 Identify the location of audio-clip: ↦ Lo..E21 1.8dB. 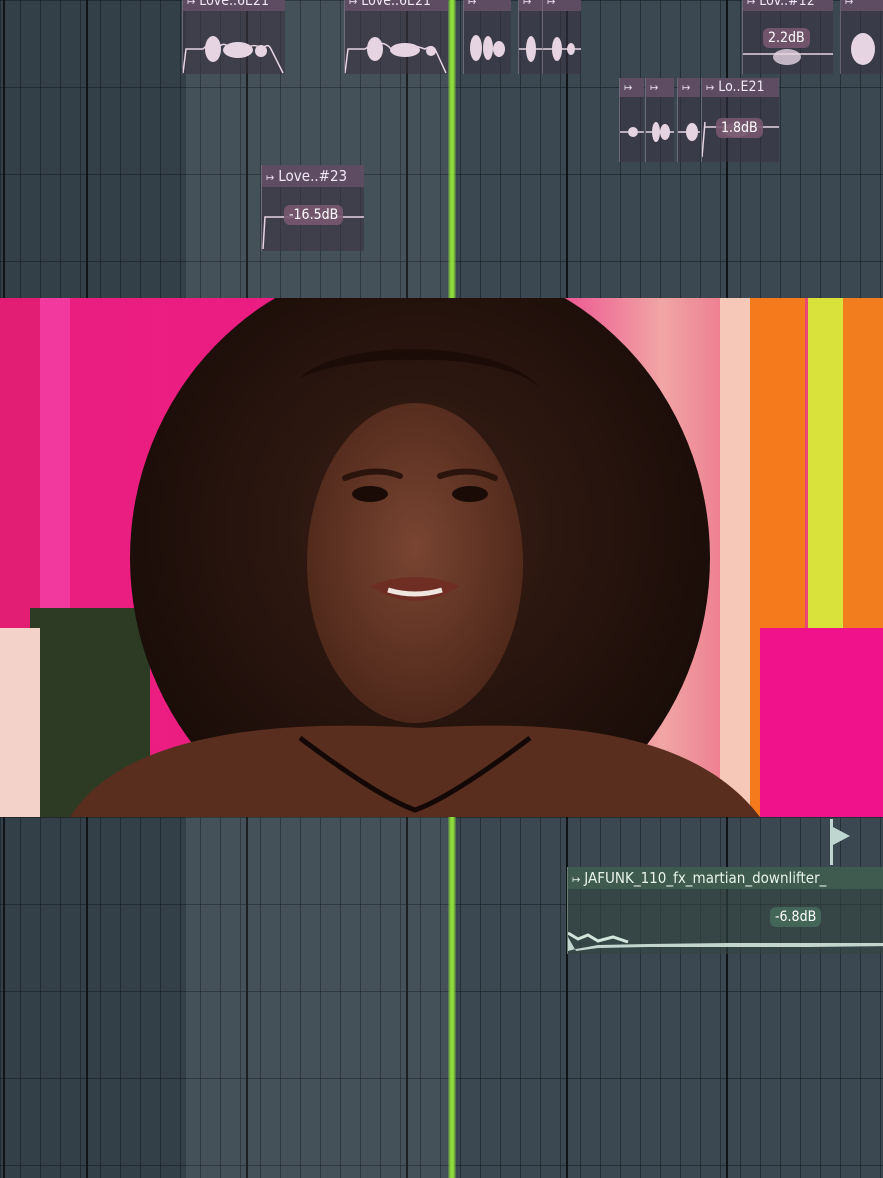
(740, 120).